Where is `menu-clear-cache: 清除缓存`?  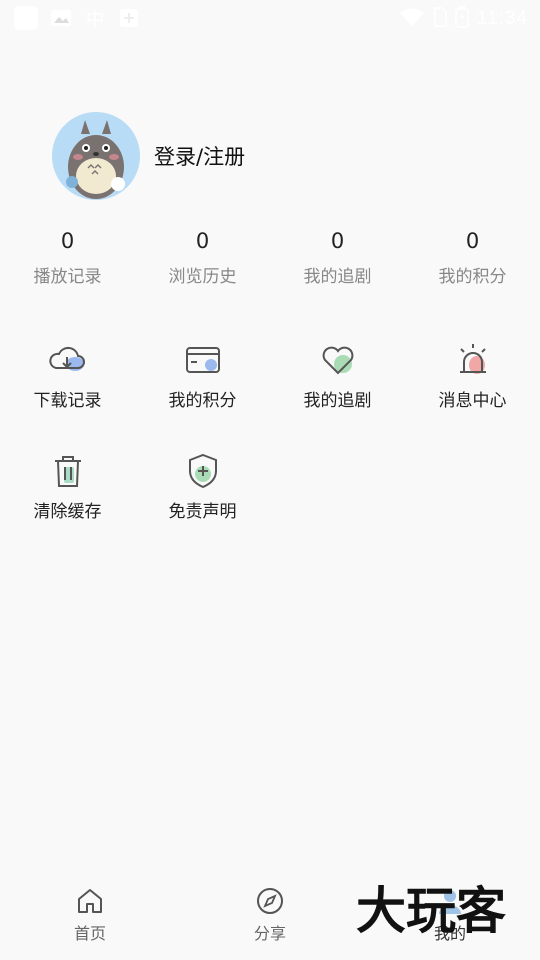
menu-clear-cache: 清除缓存 is located at coordinates (67, 506).